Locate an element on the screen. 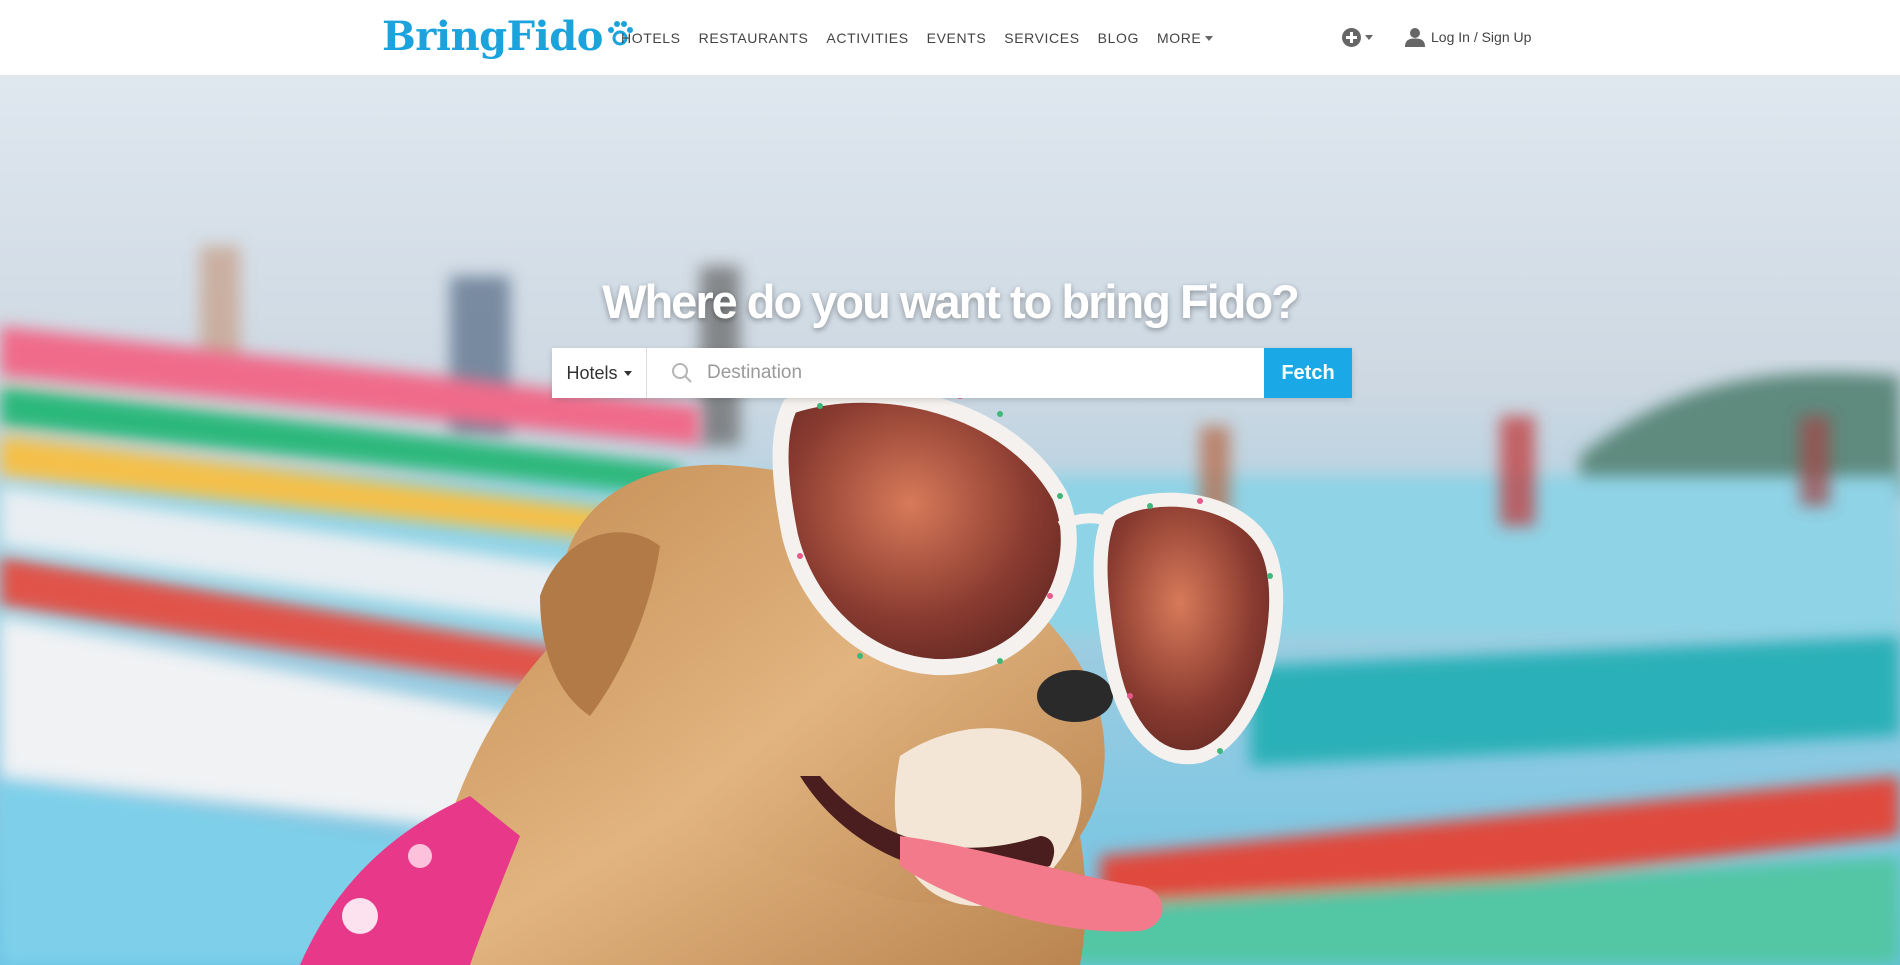 This screenshot has width=1900, height=965. login-label: Log In / Sign Up is located at coordinates (1481, 37).